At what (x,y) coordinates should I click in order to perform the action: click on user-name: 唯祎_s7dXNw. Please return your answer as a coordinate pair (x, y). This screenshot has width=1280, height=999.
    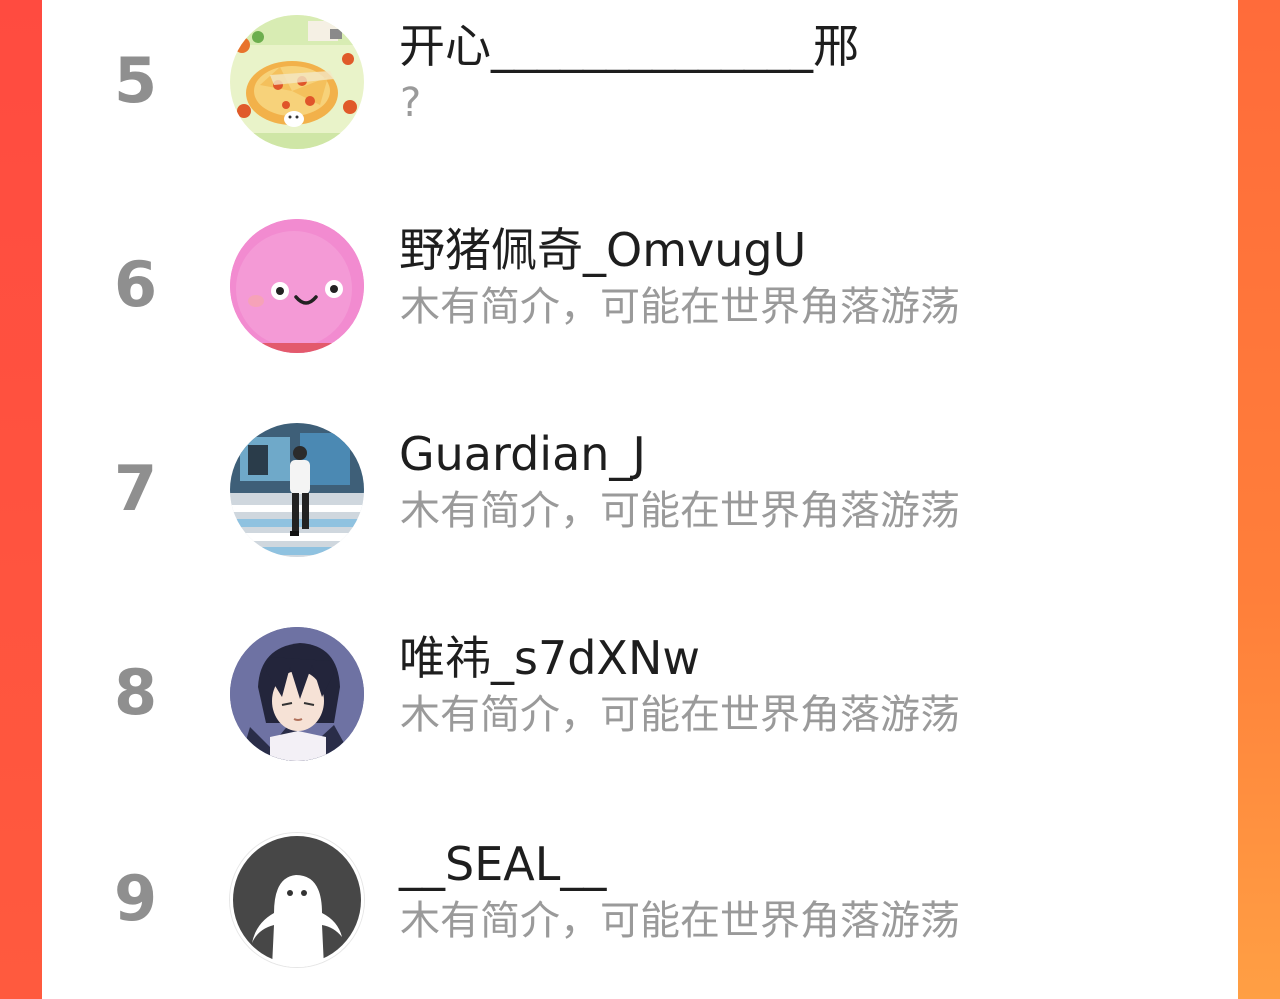
    Looking at the image, I should click on (549, 658).